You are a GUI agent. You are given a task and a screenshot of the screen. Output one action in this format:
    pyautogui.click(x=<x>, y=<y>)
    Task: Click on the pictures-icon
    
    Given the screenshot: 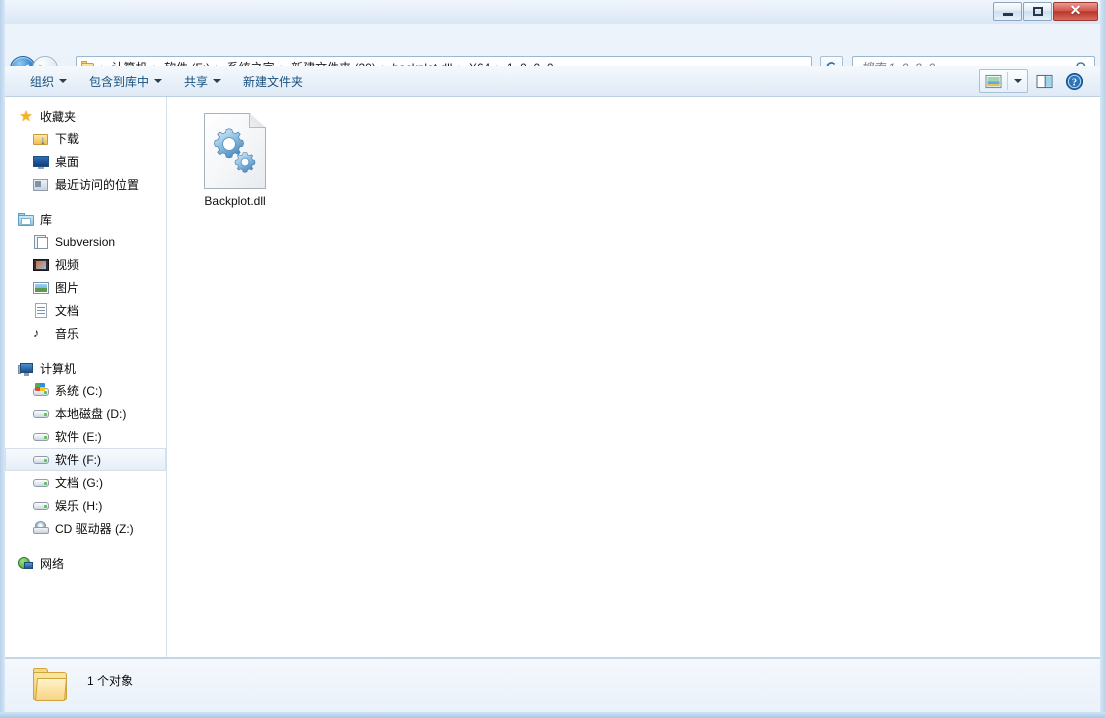 What is the action you would take?
    pyautogui.click(x=41, y=288)
    